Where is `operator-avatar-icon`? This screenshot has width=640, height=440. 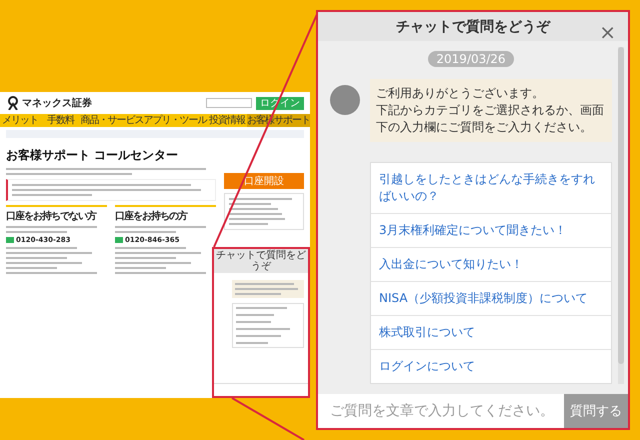
operator-avatar-icon is located at coordinates (345, 100).